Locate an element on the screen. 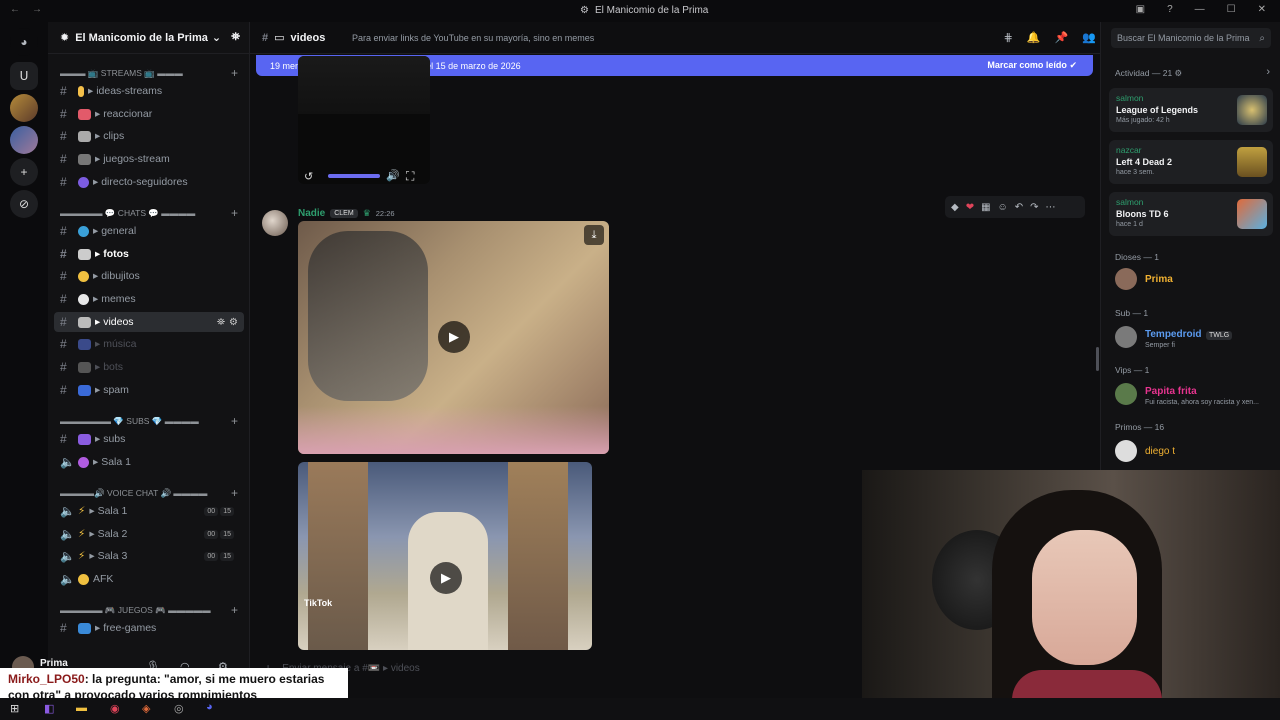 This screenshot has height=720, width=1280. reply-icon: ↶ is located at coordinates (1019, 207).